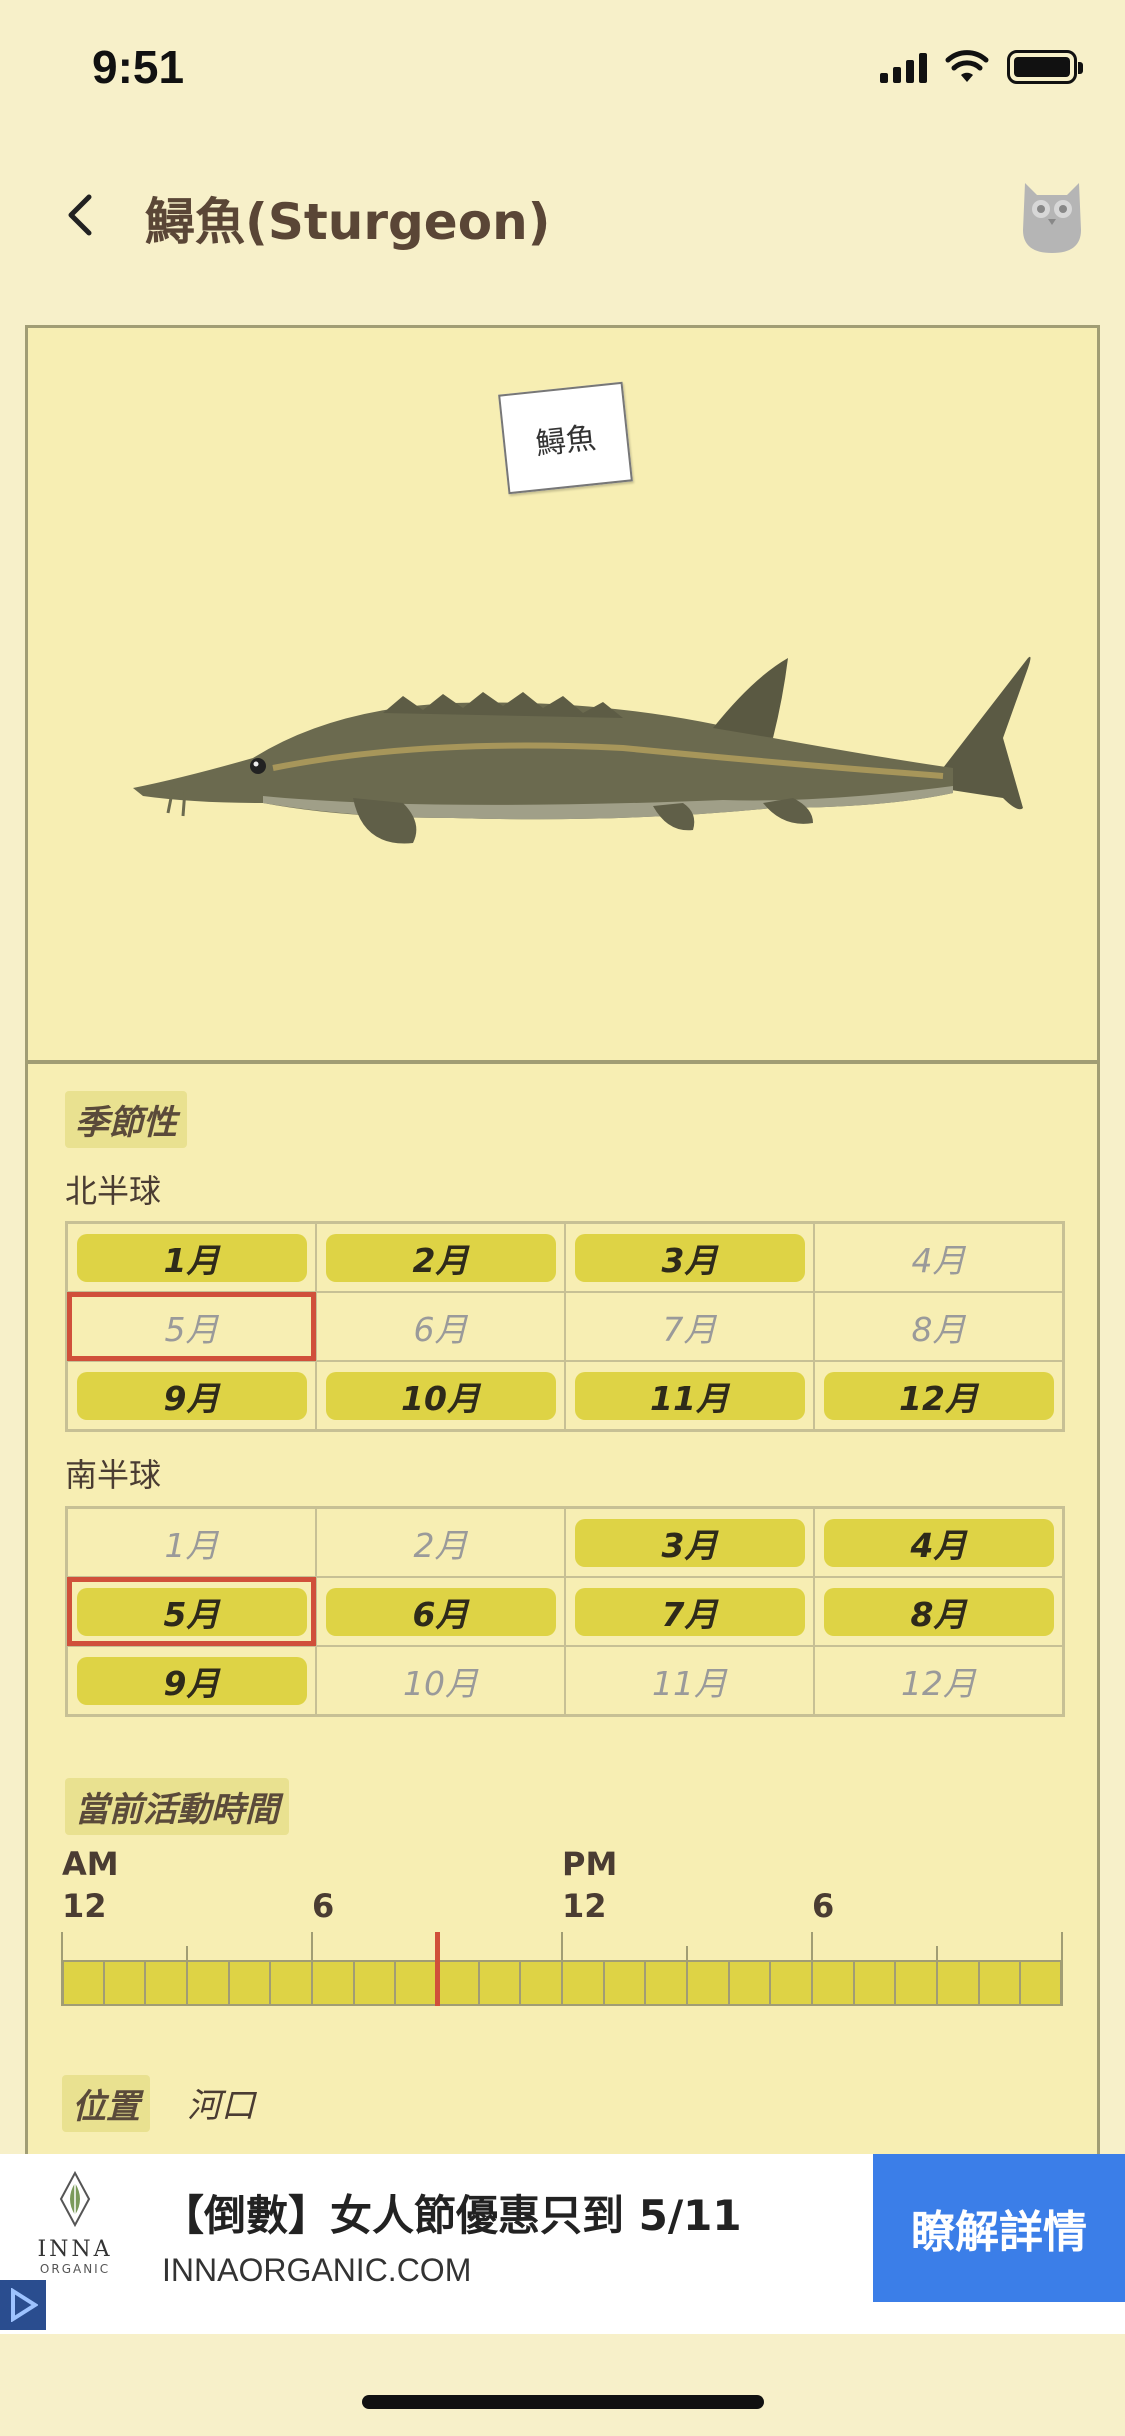 This screenshot has height=2436, width=1125. Describe the element at coordinates (80, 215) in the screenshot. I see `back-button` at that location.